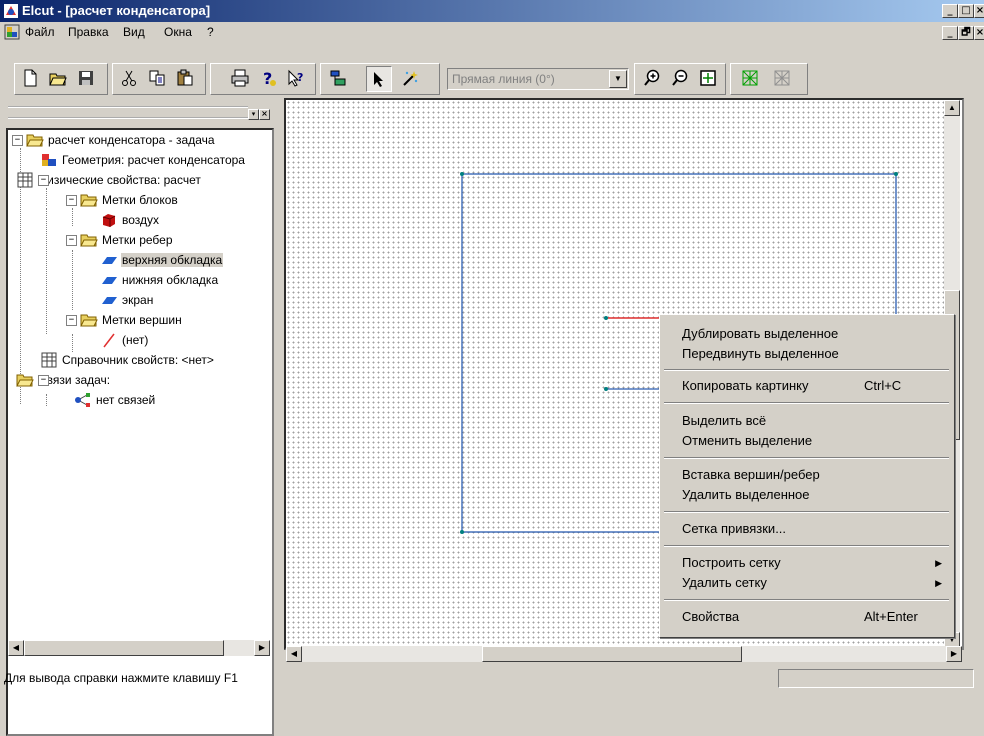  I want to click on elcut-app-icon, so click(11, 11).